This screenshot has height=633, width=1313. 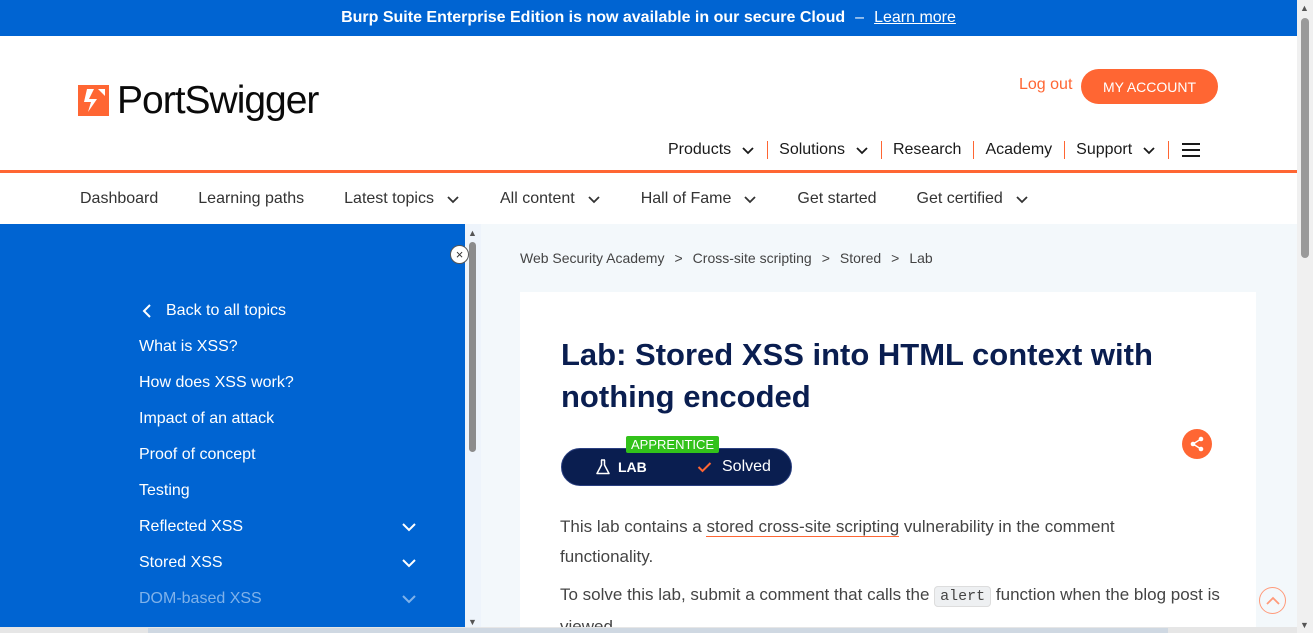 I want to click on back-to-top-button, so click(x=1272, y=600).